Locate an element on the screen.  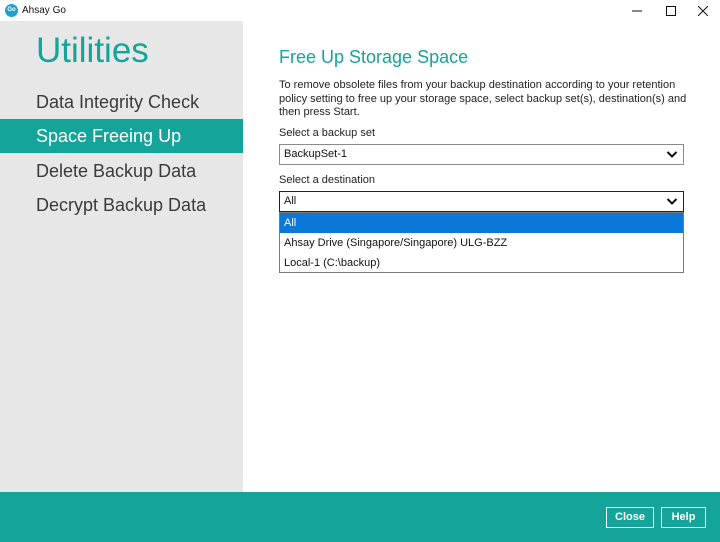
sidebar-item-data-integrity-check: Data Integrity Check is located at coordinates (121, 102).